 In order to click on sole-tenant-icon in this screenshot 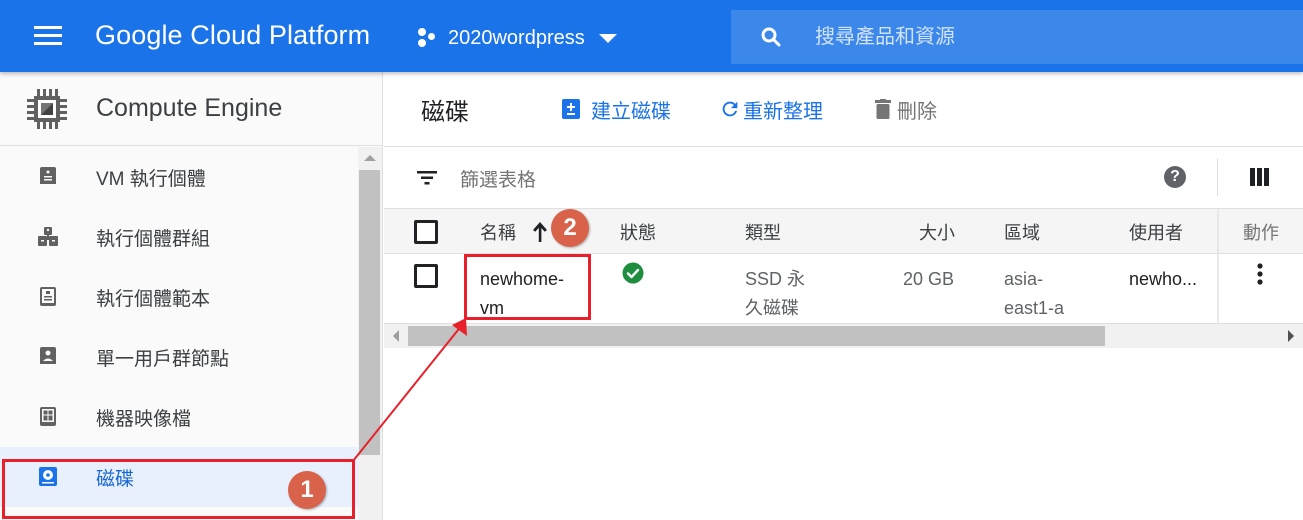, I will do `click(48, 357)`.